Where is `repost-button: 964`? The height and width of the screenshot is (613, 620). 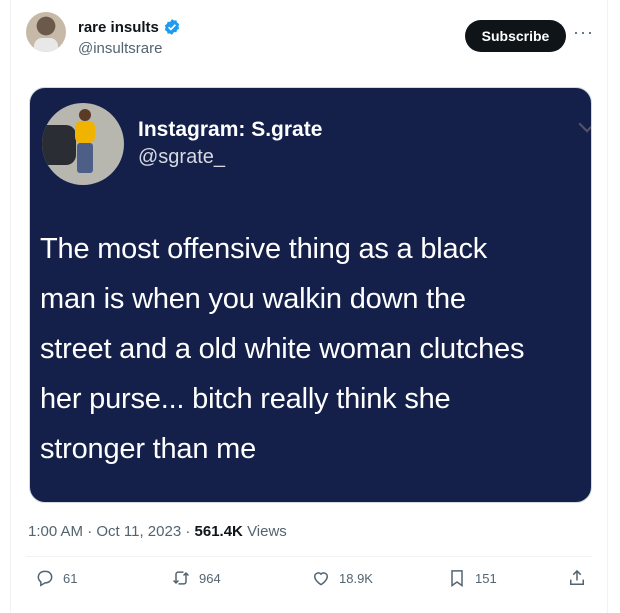 repost-button: 964 is located at coordinates (196, 578).